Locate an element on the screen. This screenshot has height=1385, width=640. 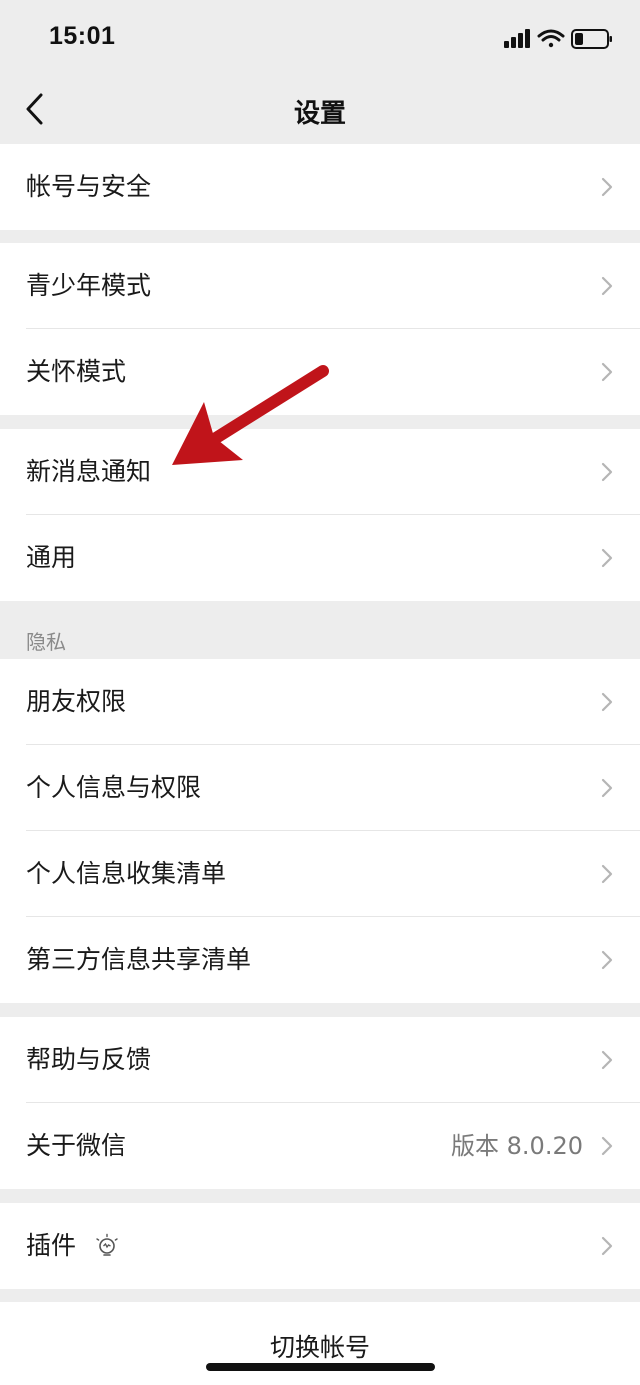
row-label: 关怀模式 is located at coordinates (76, 371).